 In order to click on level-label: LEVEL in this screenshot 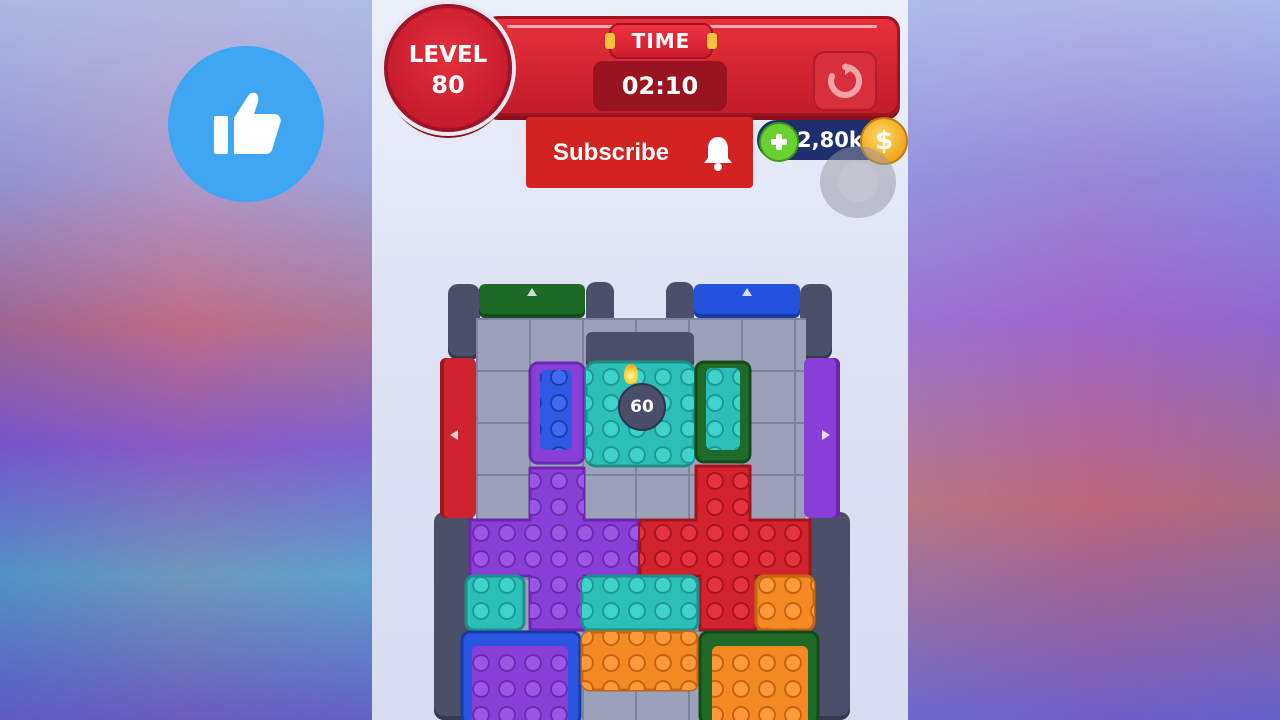, I will do `click(448, 55)`.